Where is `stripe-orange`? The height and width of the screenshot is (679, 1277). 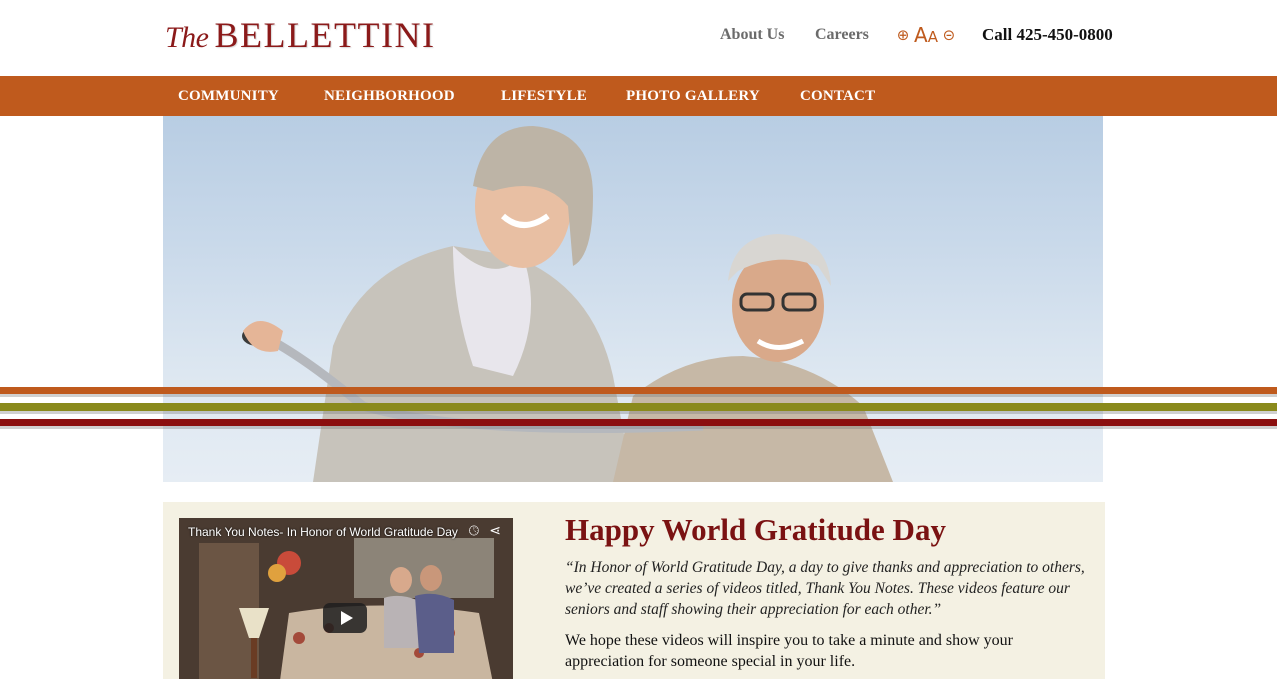 stripe-orange is located at coordinates (638, 390).